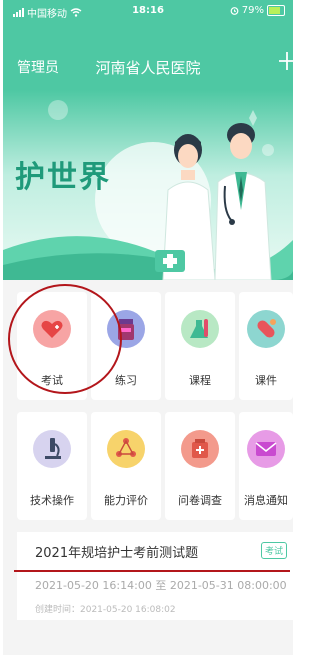 The width and height of the screenshot is (320, 655). What do you see at coordinates (148, 11) in the screenshot?
I see `status-bar: 中国移动 18:16 79%` at bounding box center [148, 11].